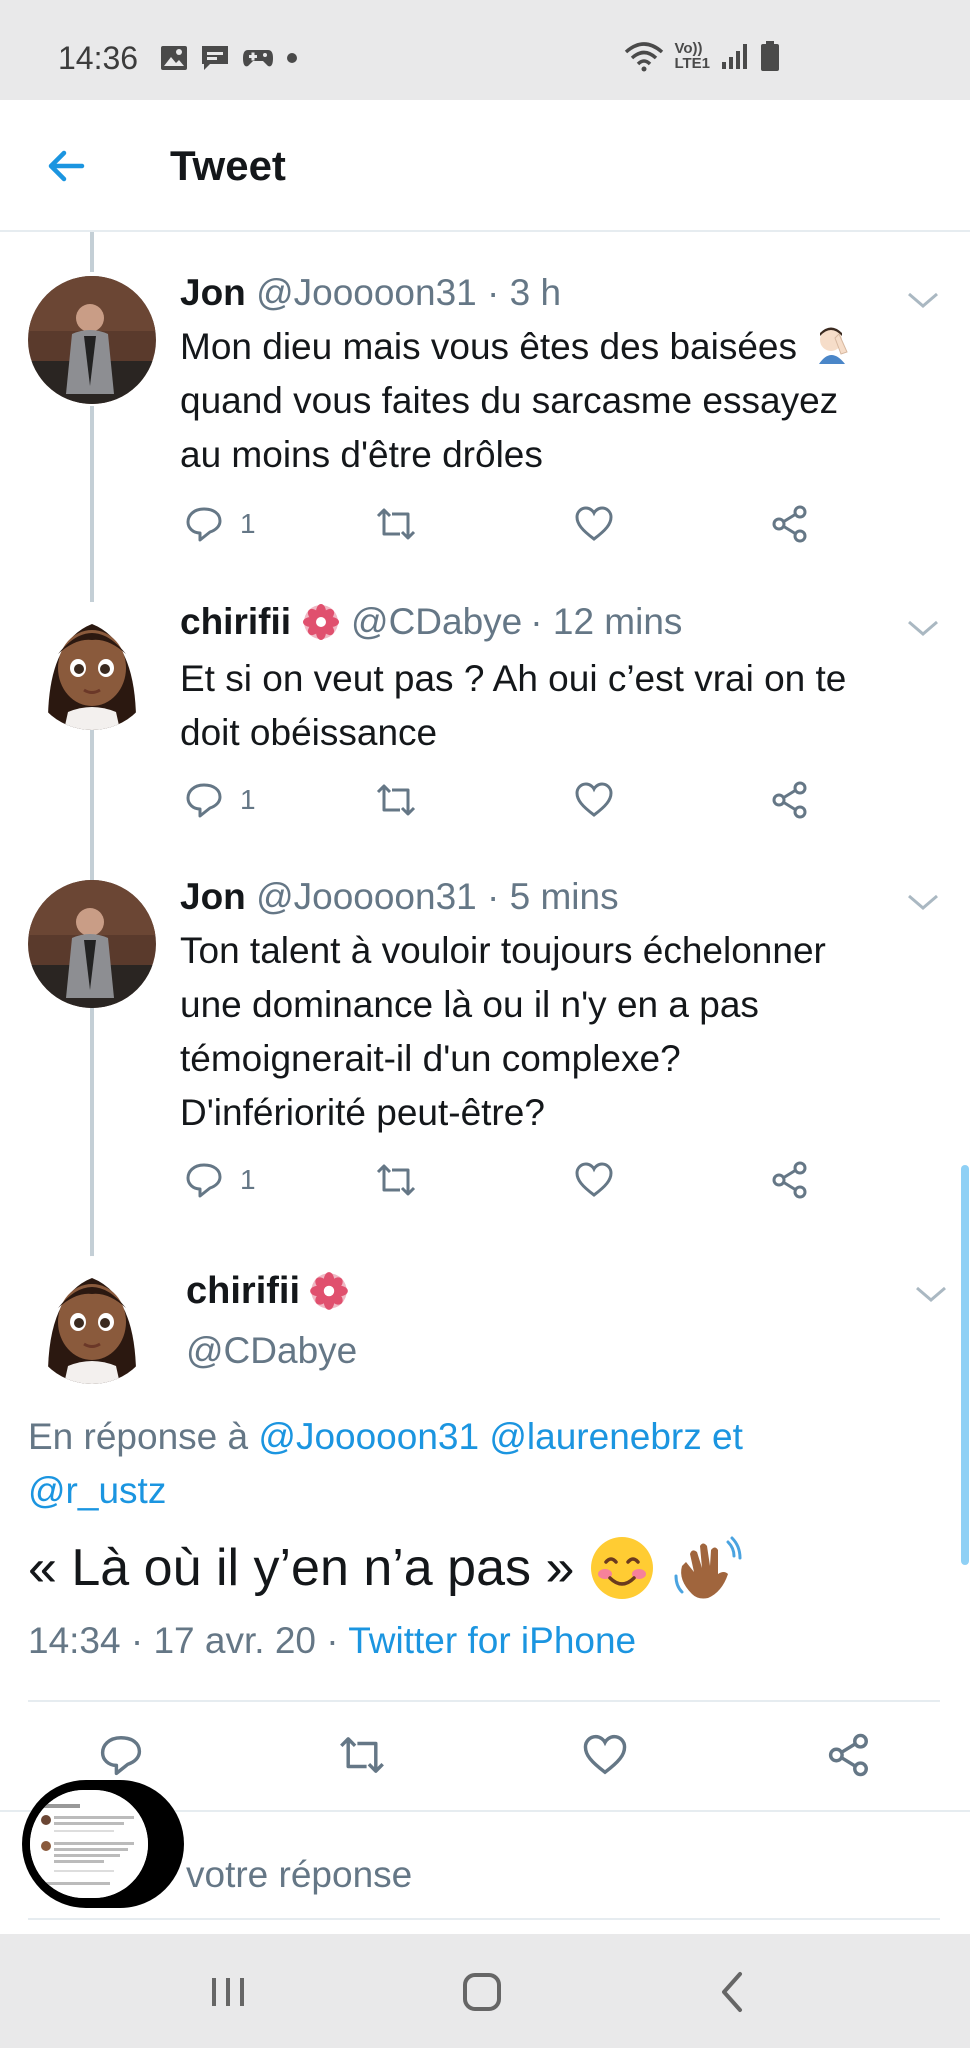 The width and height of the screenshot is (970, 2048). I want to click on thumbnail-image, so click(89, 1844).